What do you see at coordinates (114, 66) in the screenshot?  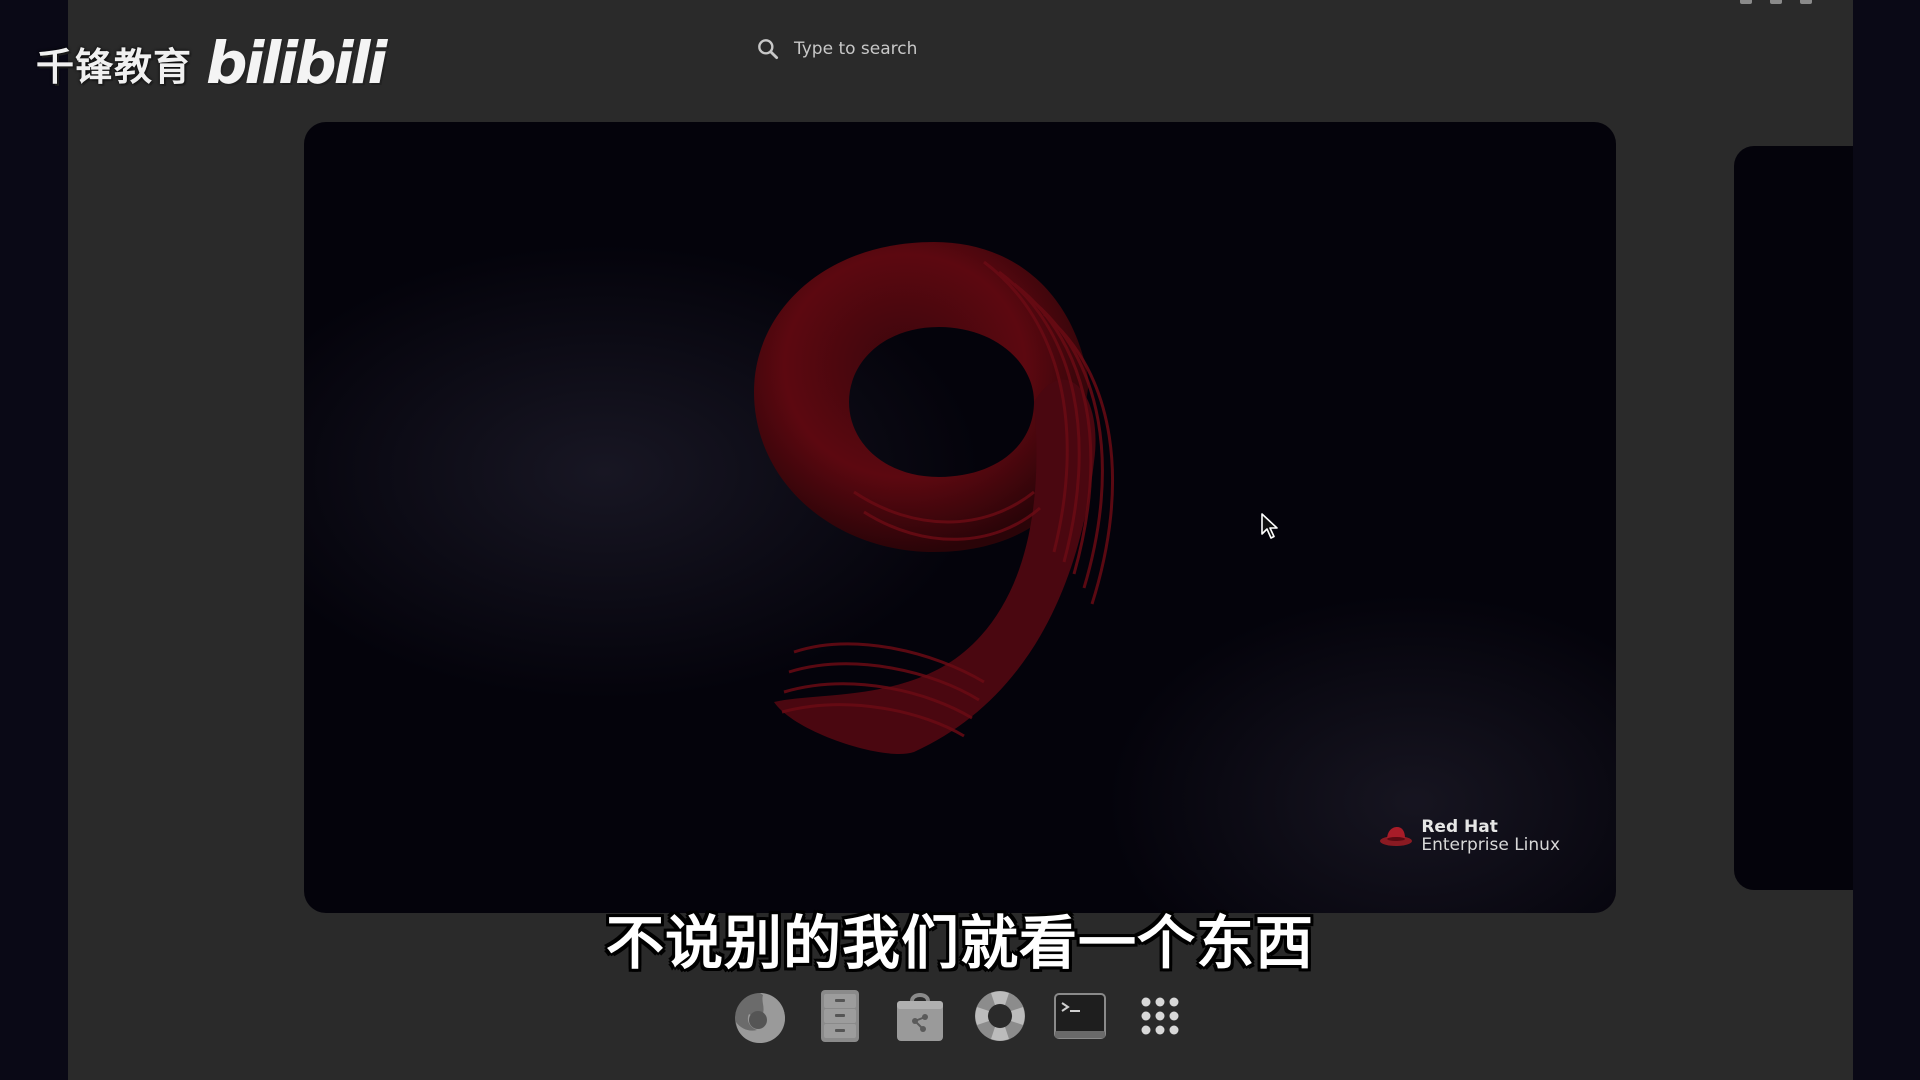 I see `watermark-text: 千锋教育` at bounding box center [114, 66].